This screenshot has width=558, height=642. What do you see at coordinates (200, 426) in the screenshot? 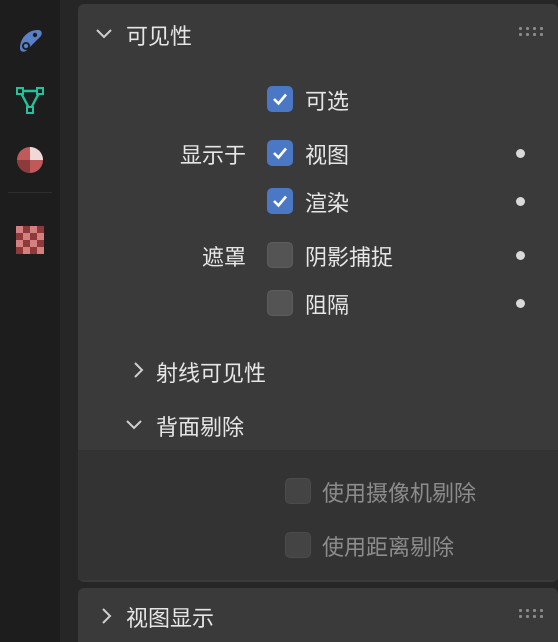
I see `culling-header: 背面剔除` at bounding box center [200, 426].